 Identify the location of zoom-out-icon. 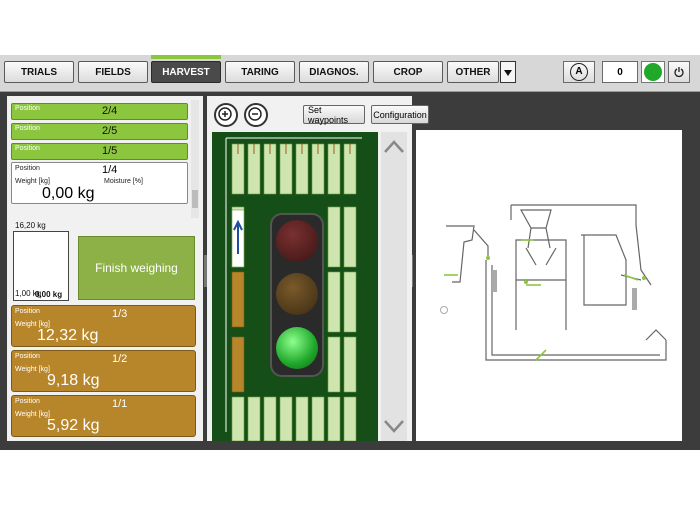
(255, 114).